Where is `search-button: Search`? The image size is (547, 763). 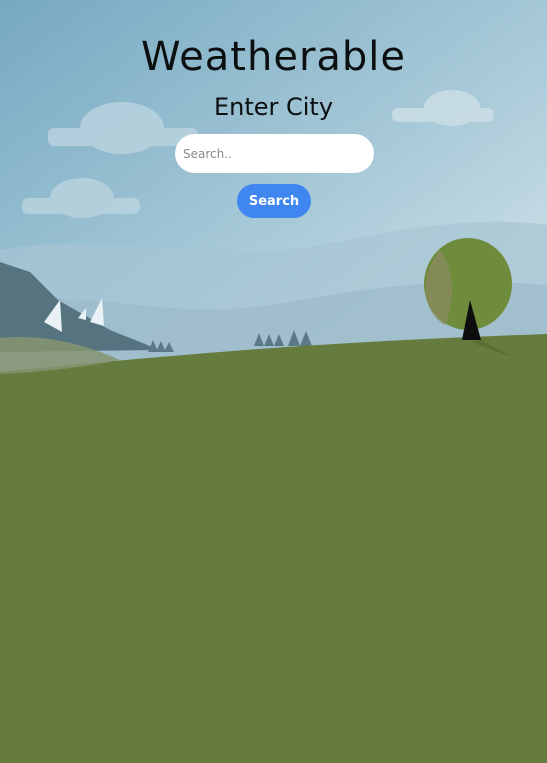 search-button: Search is located at coordinates (274, 201).